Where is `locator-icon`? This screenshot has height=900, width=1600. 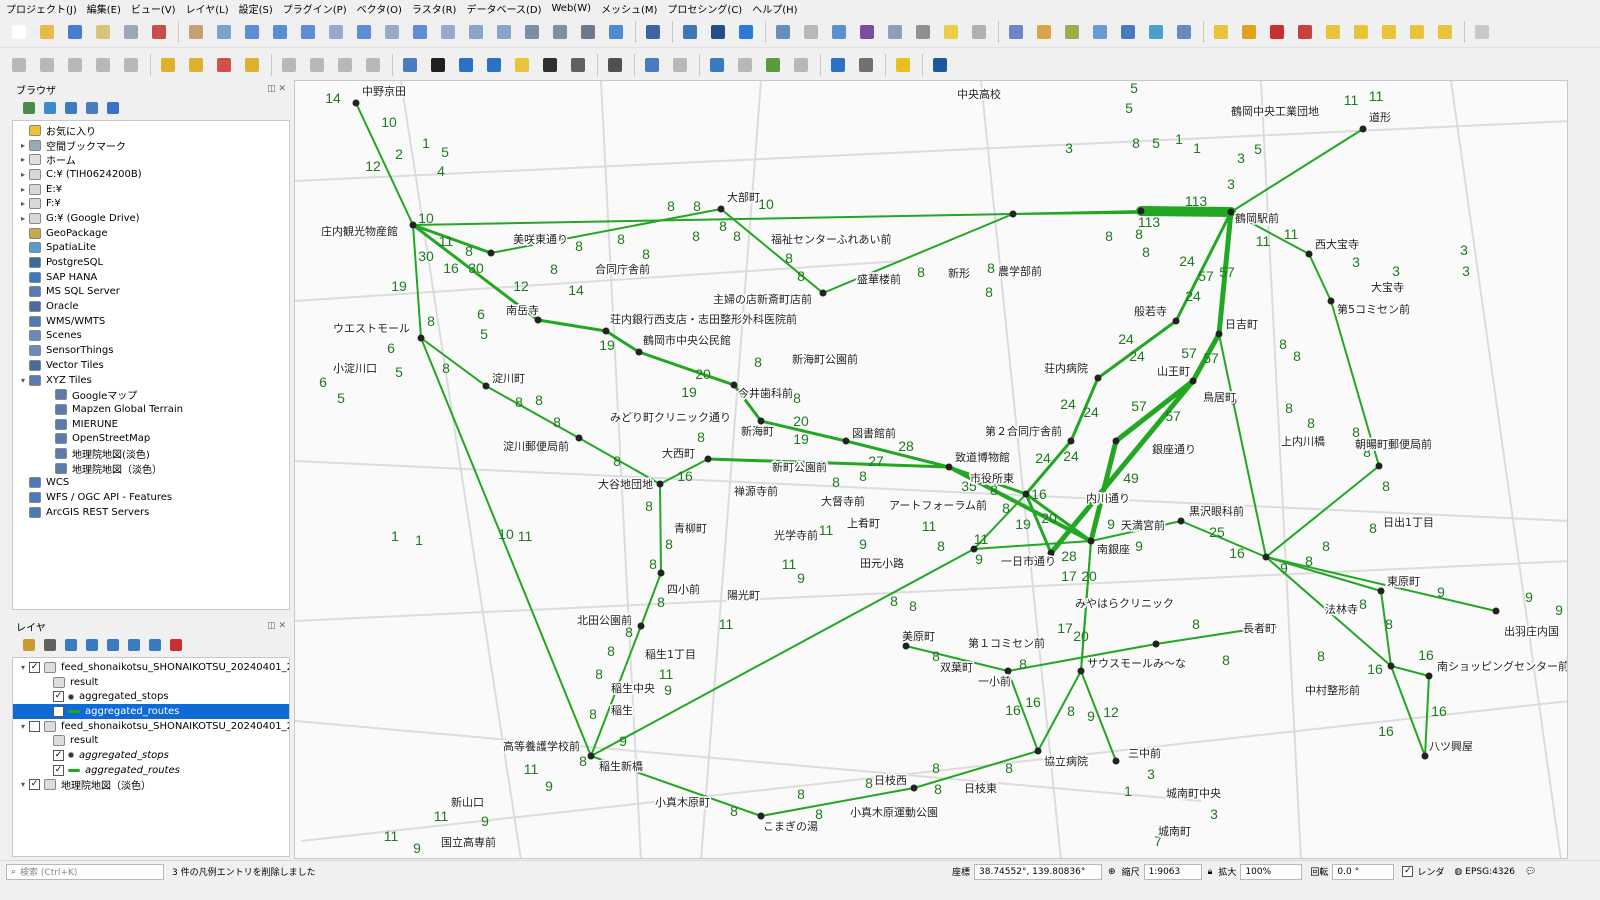 locator-icon is located at coordinates (979, 32).